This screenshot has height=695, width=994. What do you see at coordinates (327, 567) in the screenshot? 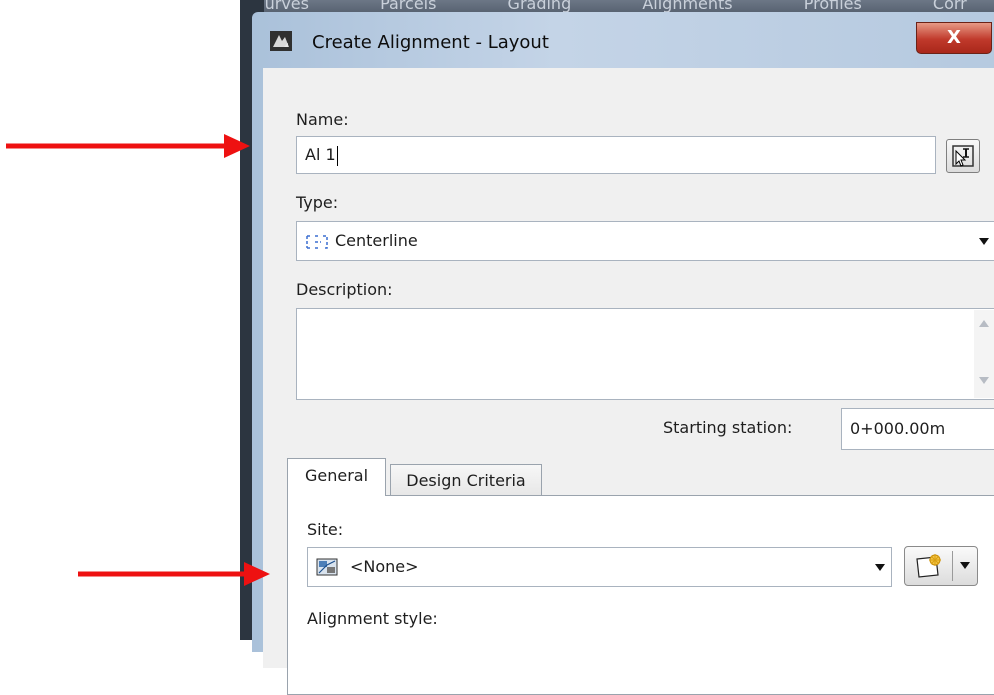
I see `site-icon` at bounding box center [327, 567].